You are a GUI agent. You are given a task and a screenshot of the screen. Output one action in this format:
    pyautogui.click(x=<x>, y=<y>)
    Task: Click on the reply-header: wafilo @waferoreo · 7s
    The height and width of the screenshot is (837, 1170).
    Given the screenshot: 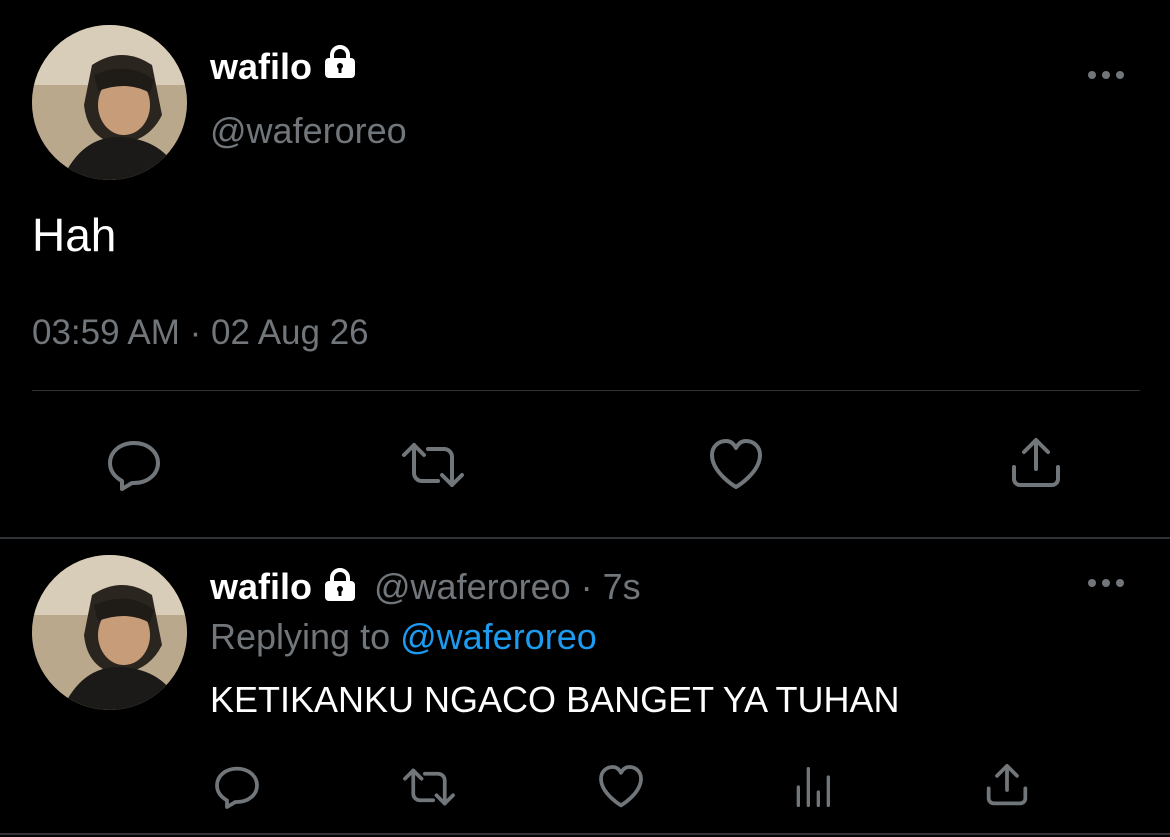 What is the action you would take?
    pyautogui.click(x=425, y=587)
    